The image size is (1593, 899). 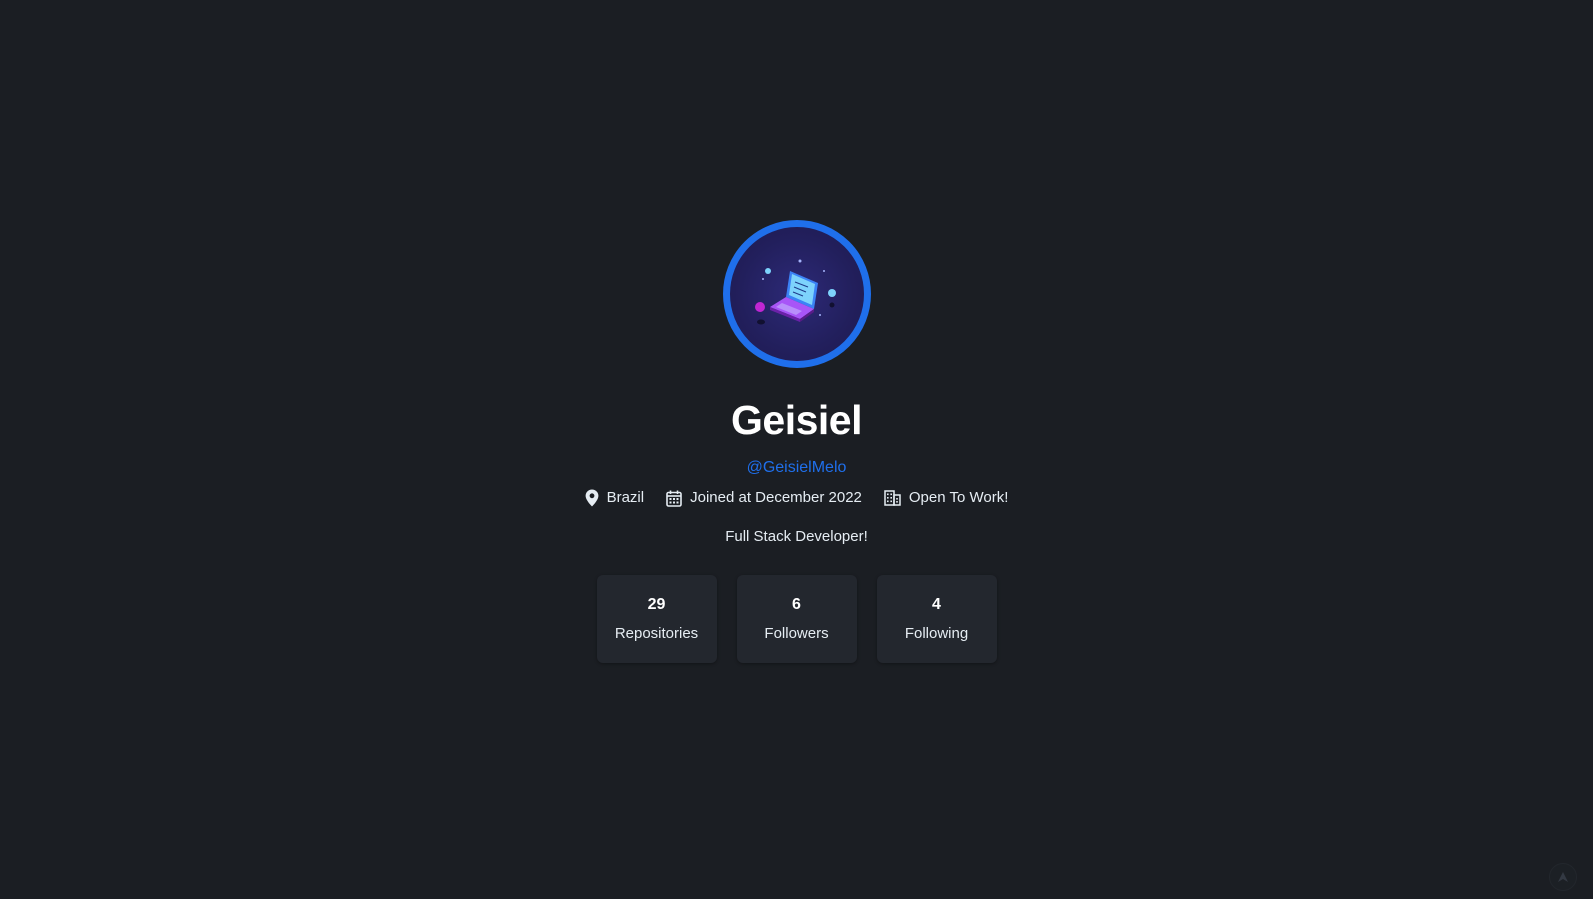 I want to click on laptop-illustration-icon, so click(x=795, y=292).